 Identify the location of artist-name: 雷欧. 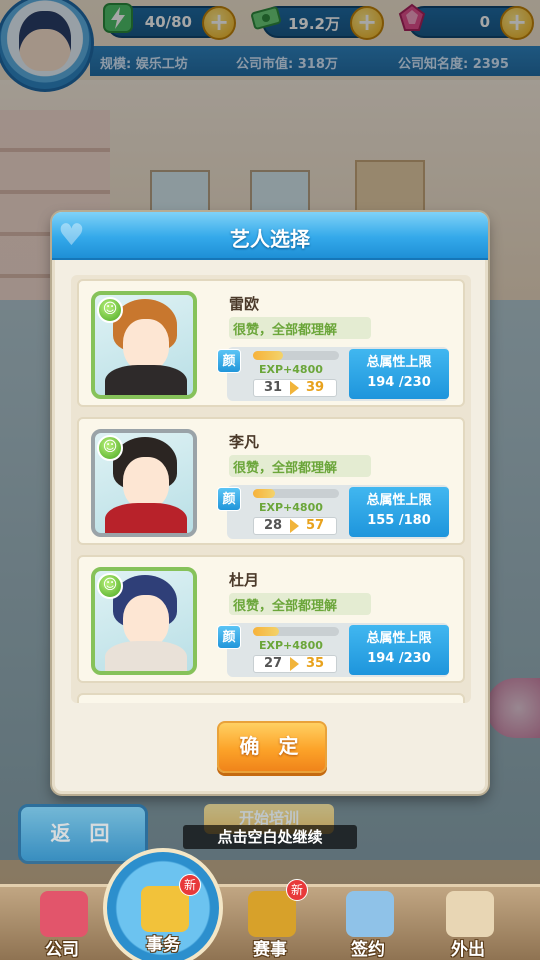
(244, 304).